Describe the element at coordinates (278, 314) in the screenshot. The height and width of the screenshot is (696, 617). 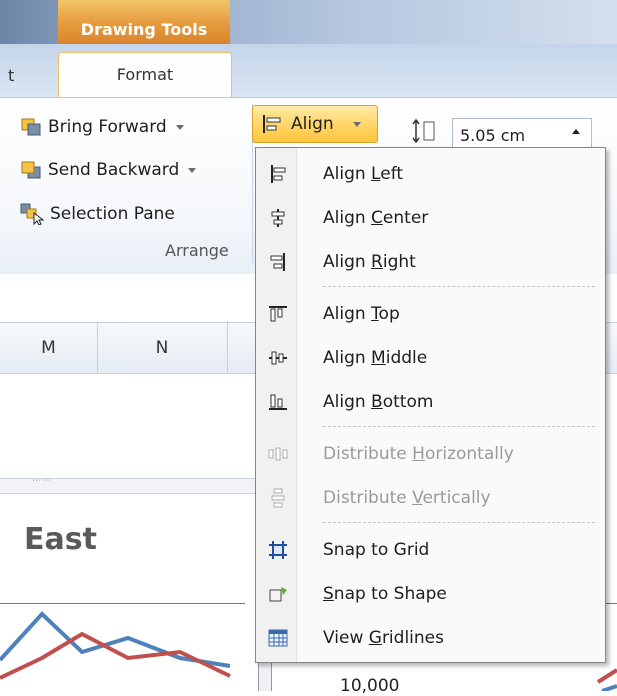
I see `align-top-icon` at that location.